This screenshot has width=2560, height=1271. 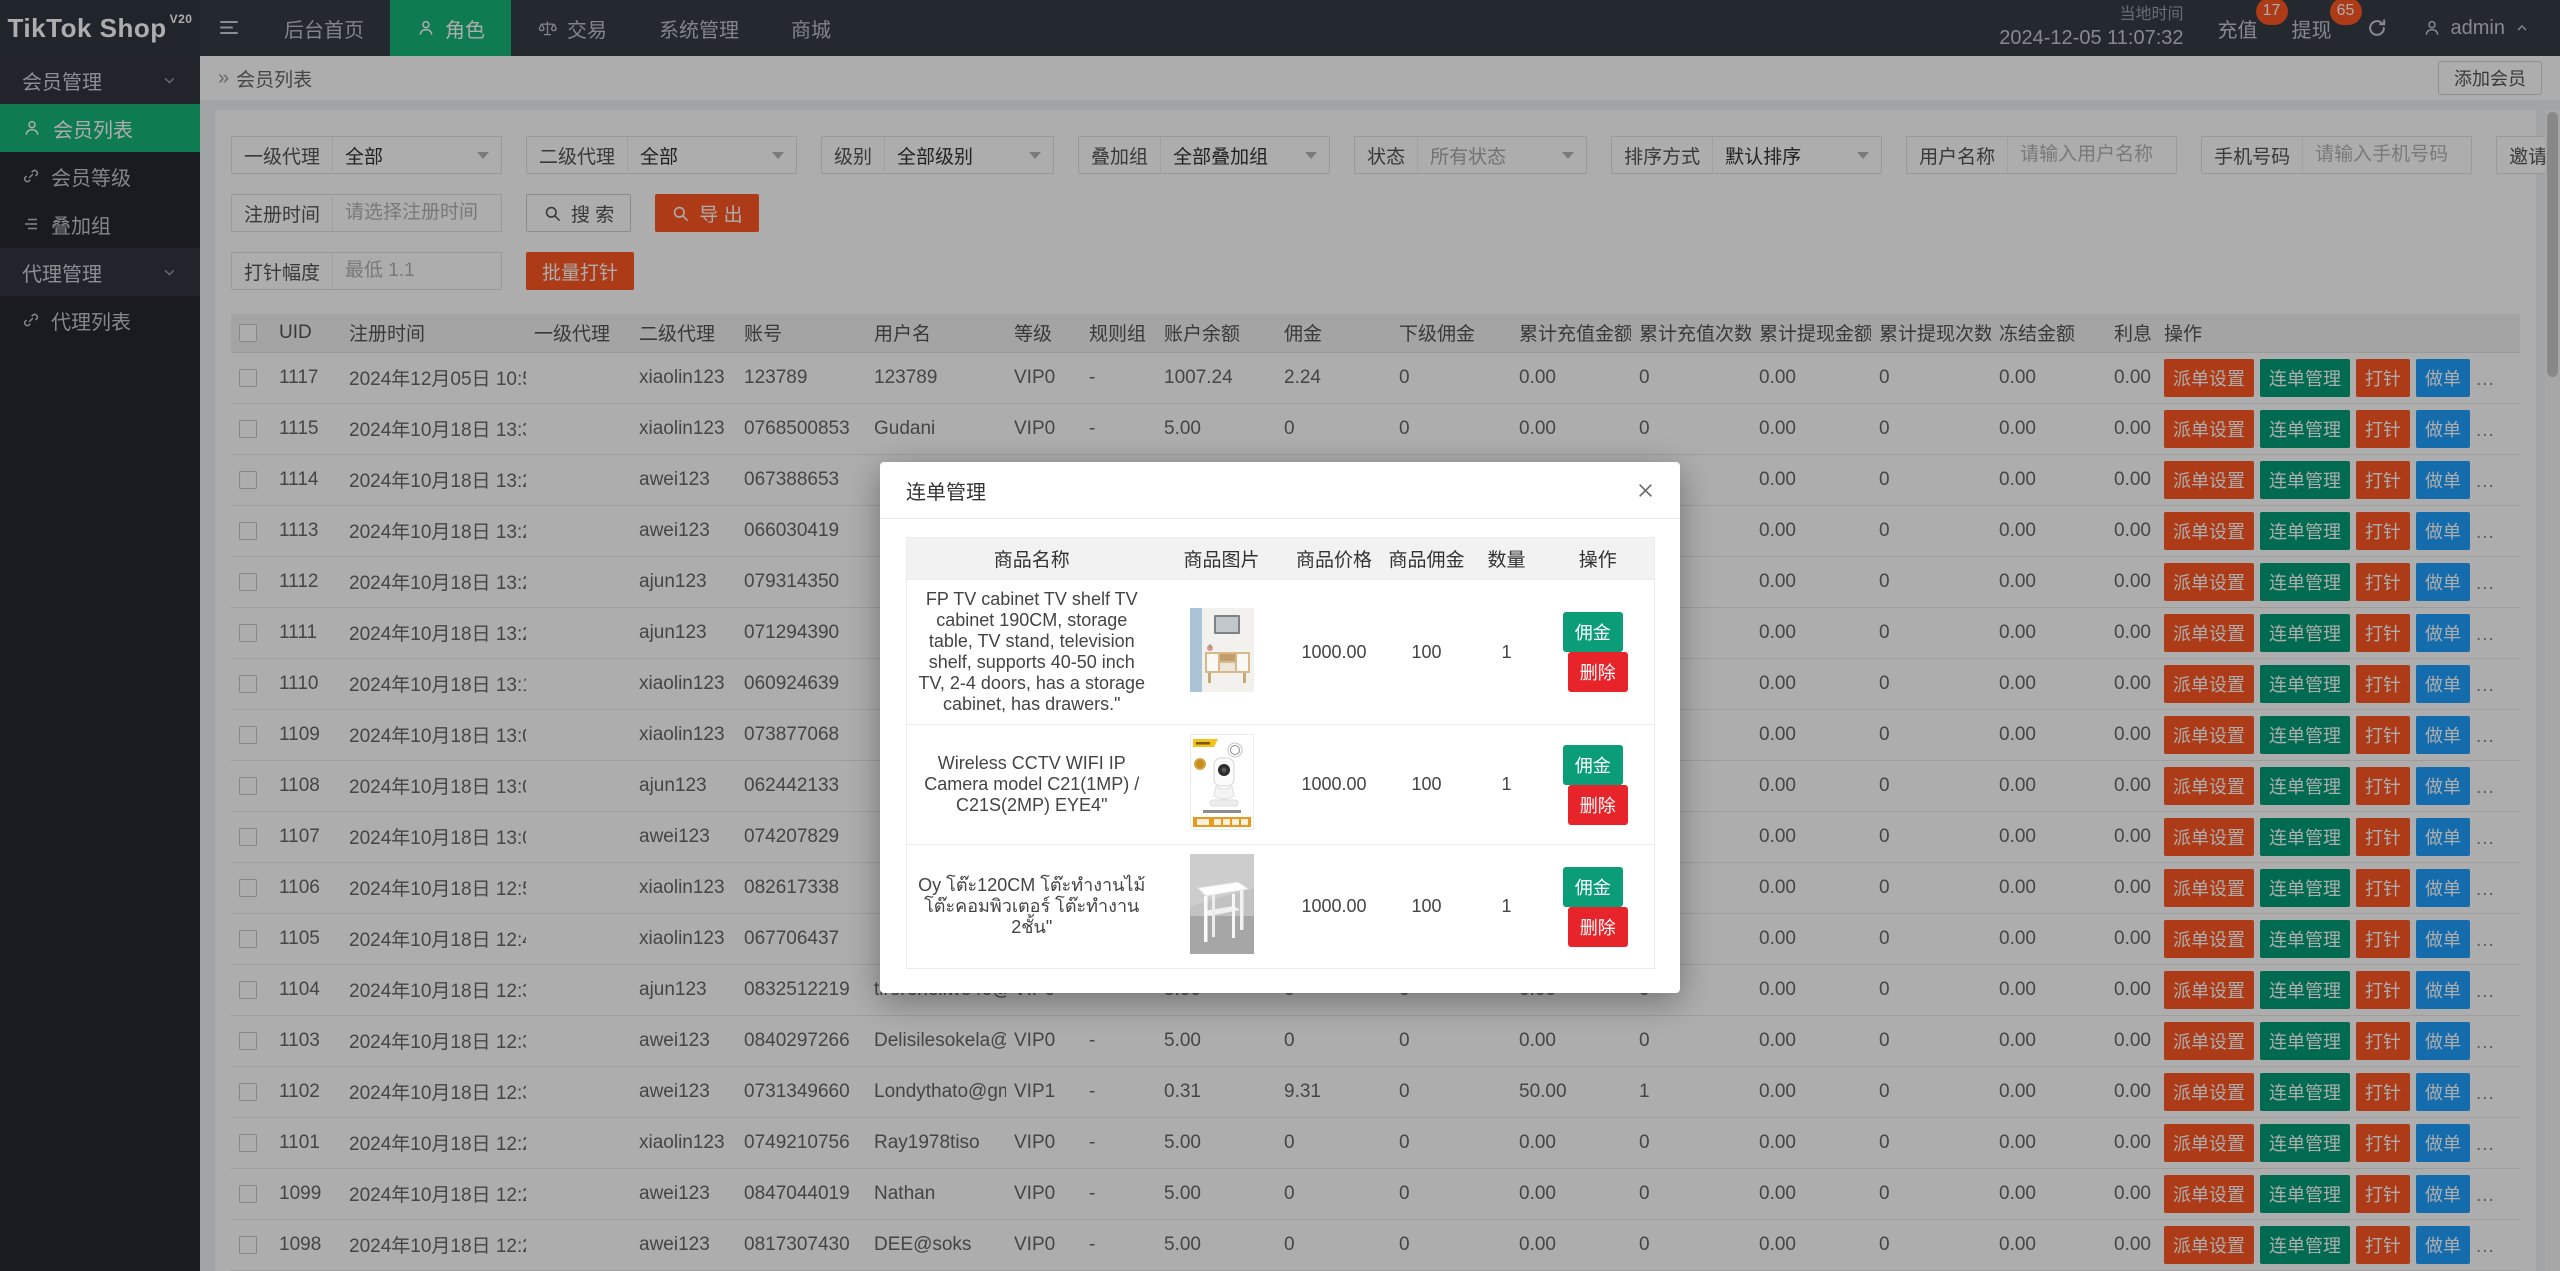 What do you see at coordinates (946, 492) in the screenshot?
I see `modal-title: 连单管理` at bounding box center [946, 492].